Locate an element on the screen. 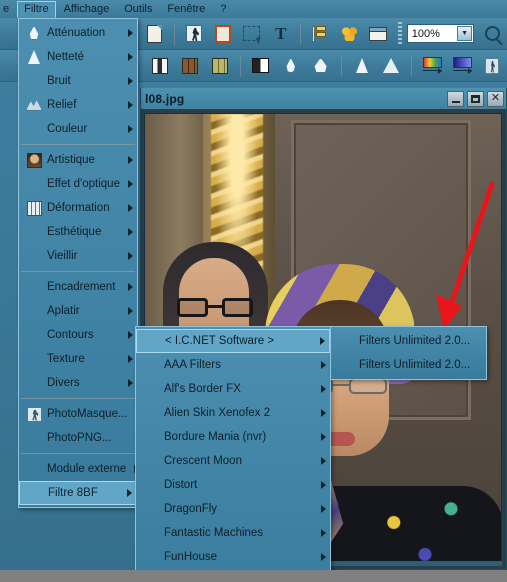  rainbow-gradient-icon is located at coordinates (432, 66).